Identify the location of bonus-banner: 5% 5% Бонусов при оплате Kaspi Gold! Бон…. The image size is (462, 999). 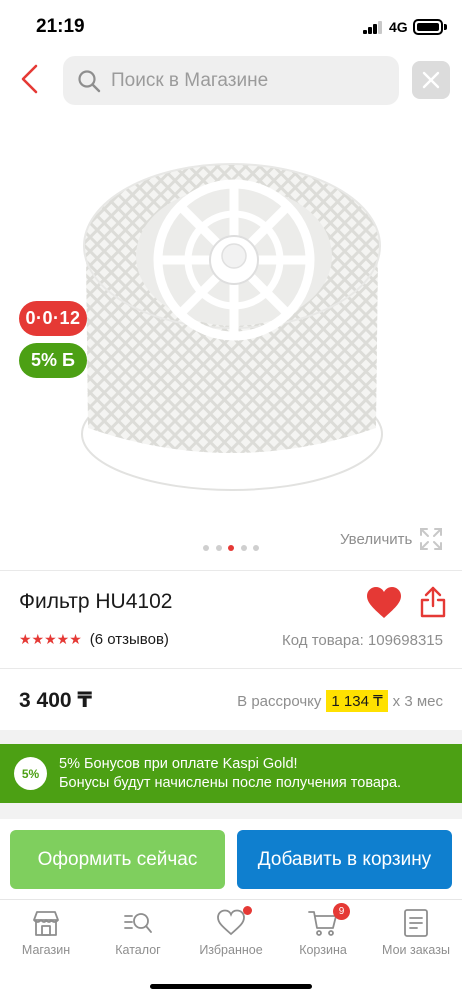
(231, 773).